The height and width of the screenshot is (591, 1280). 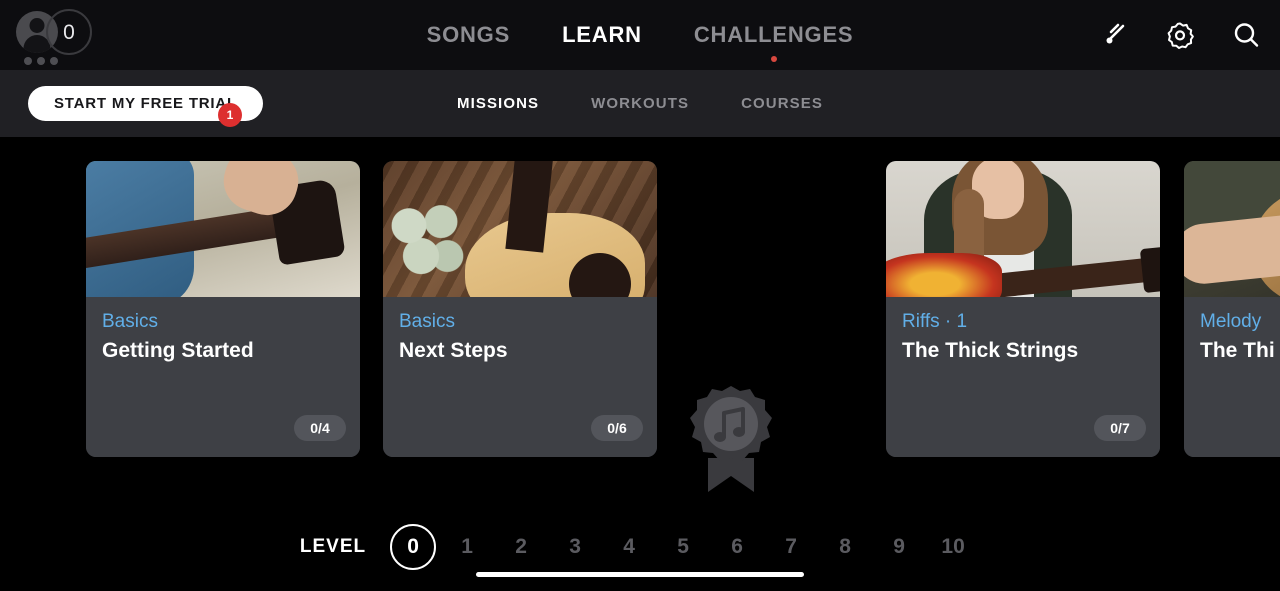 What do you see at coordinates (731, 445) in the screenshot?
I see `music-note-award-medal-icon` at bounding box center [731, 445].